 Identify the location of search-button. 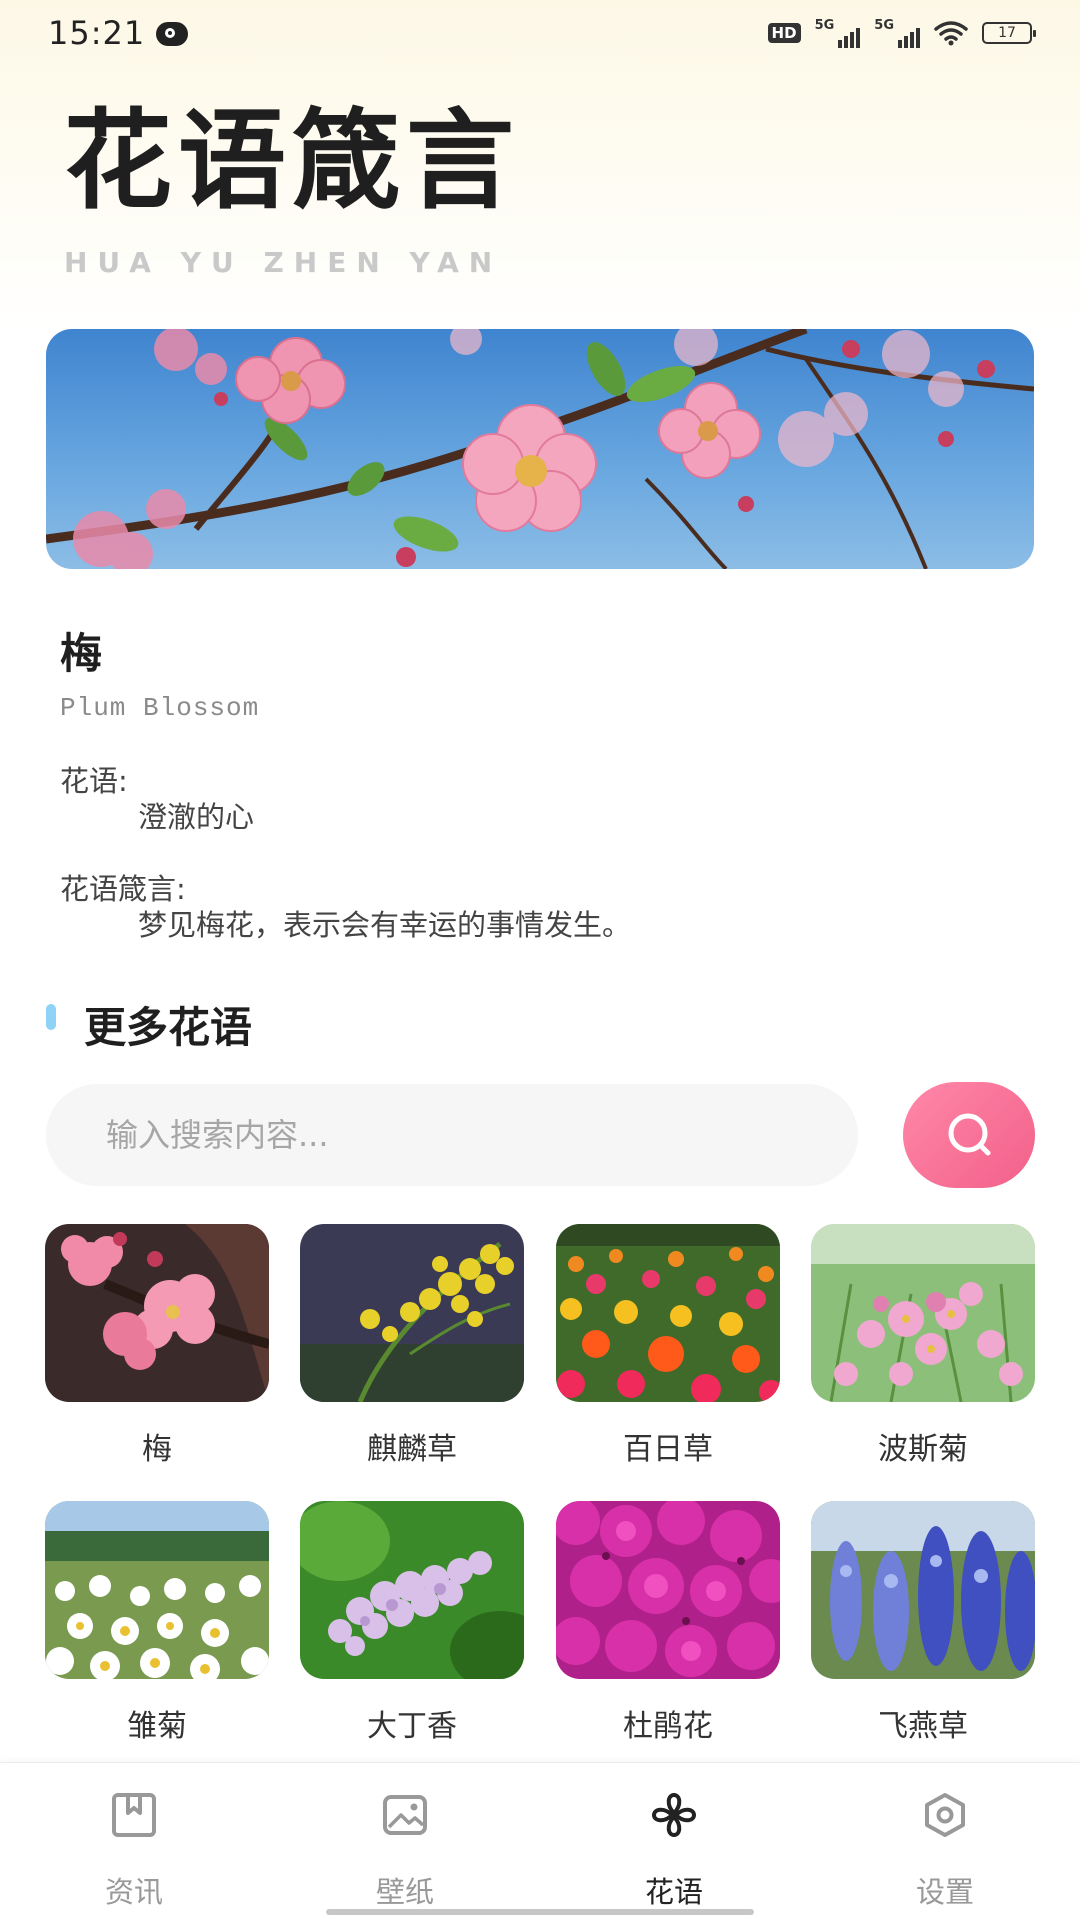
(969, 1135).